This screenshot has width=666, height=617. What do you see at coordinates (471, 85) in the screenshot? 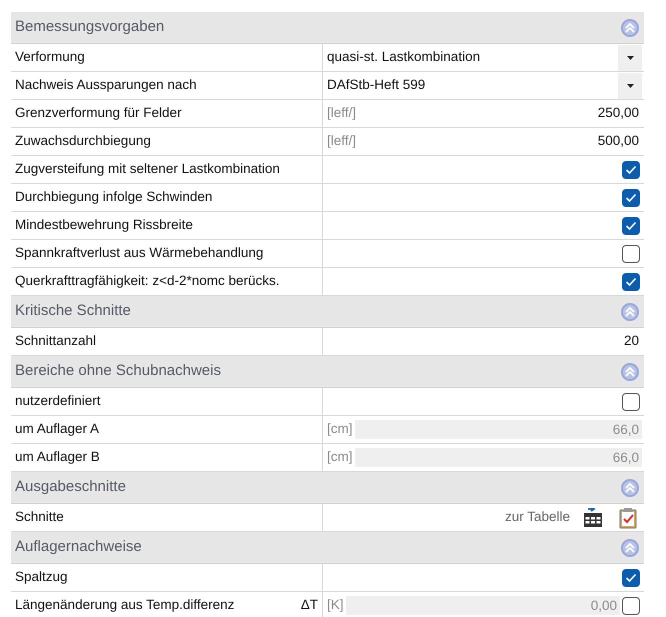
I see `dropdown-value: DAfStb-Heft 599` at bounding box center [471, 85].